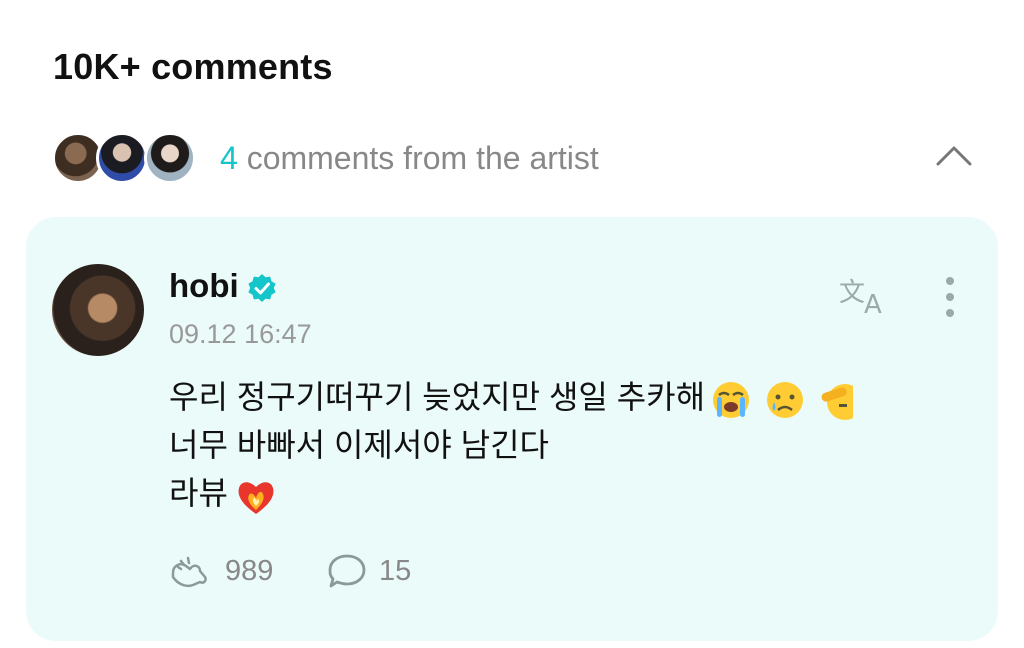 Image resolution: width=1024 pixels, height=648 pixels. I want to click on comment-body: 우리 정구기떠꾸기 늦었지만 생일 추카해 너무 바빠서 이제서야 남긴다 라뷰, so click(511, 445).